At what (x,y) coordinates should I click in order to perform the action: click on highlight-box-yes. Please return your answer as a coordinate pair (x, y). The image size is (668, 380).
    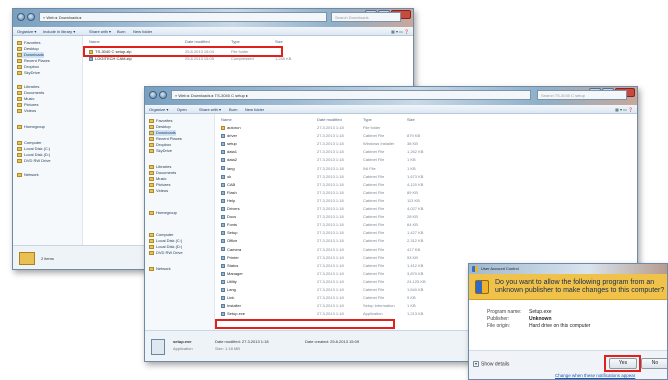
    Looking at the image, I should click on (622, 363).